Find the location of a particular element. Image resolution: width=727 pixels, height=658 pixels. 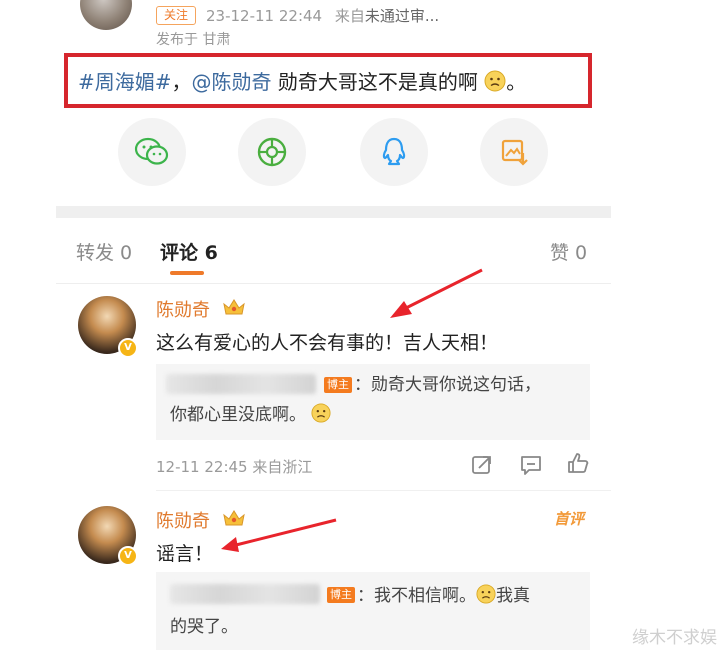

watermark: 缘木不求娱 is located at coordinates (674, 638).